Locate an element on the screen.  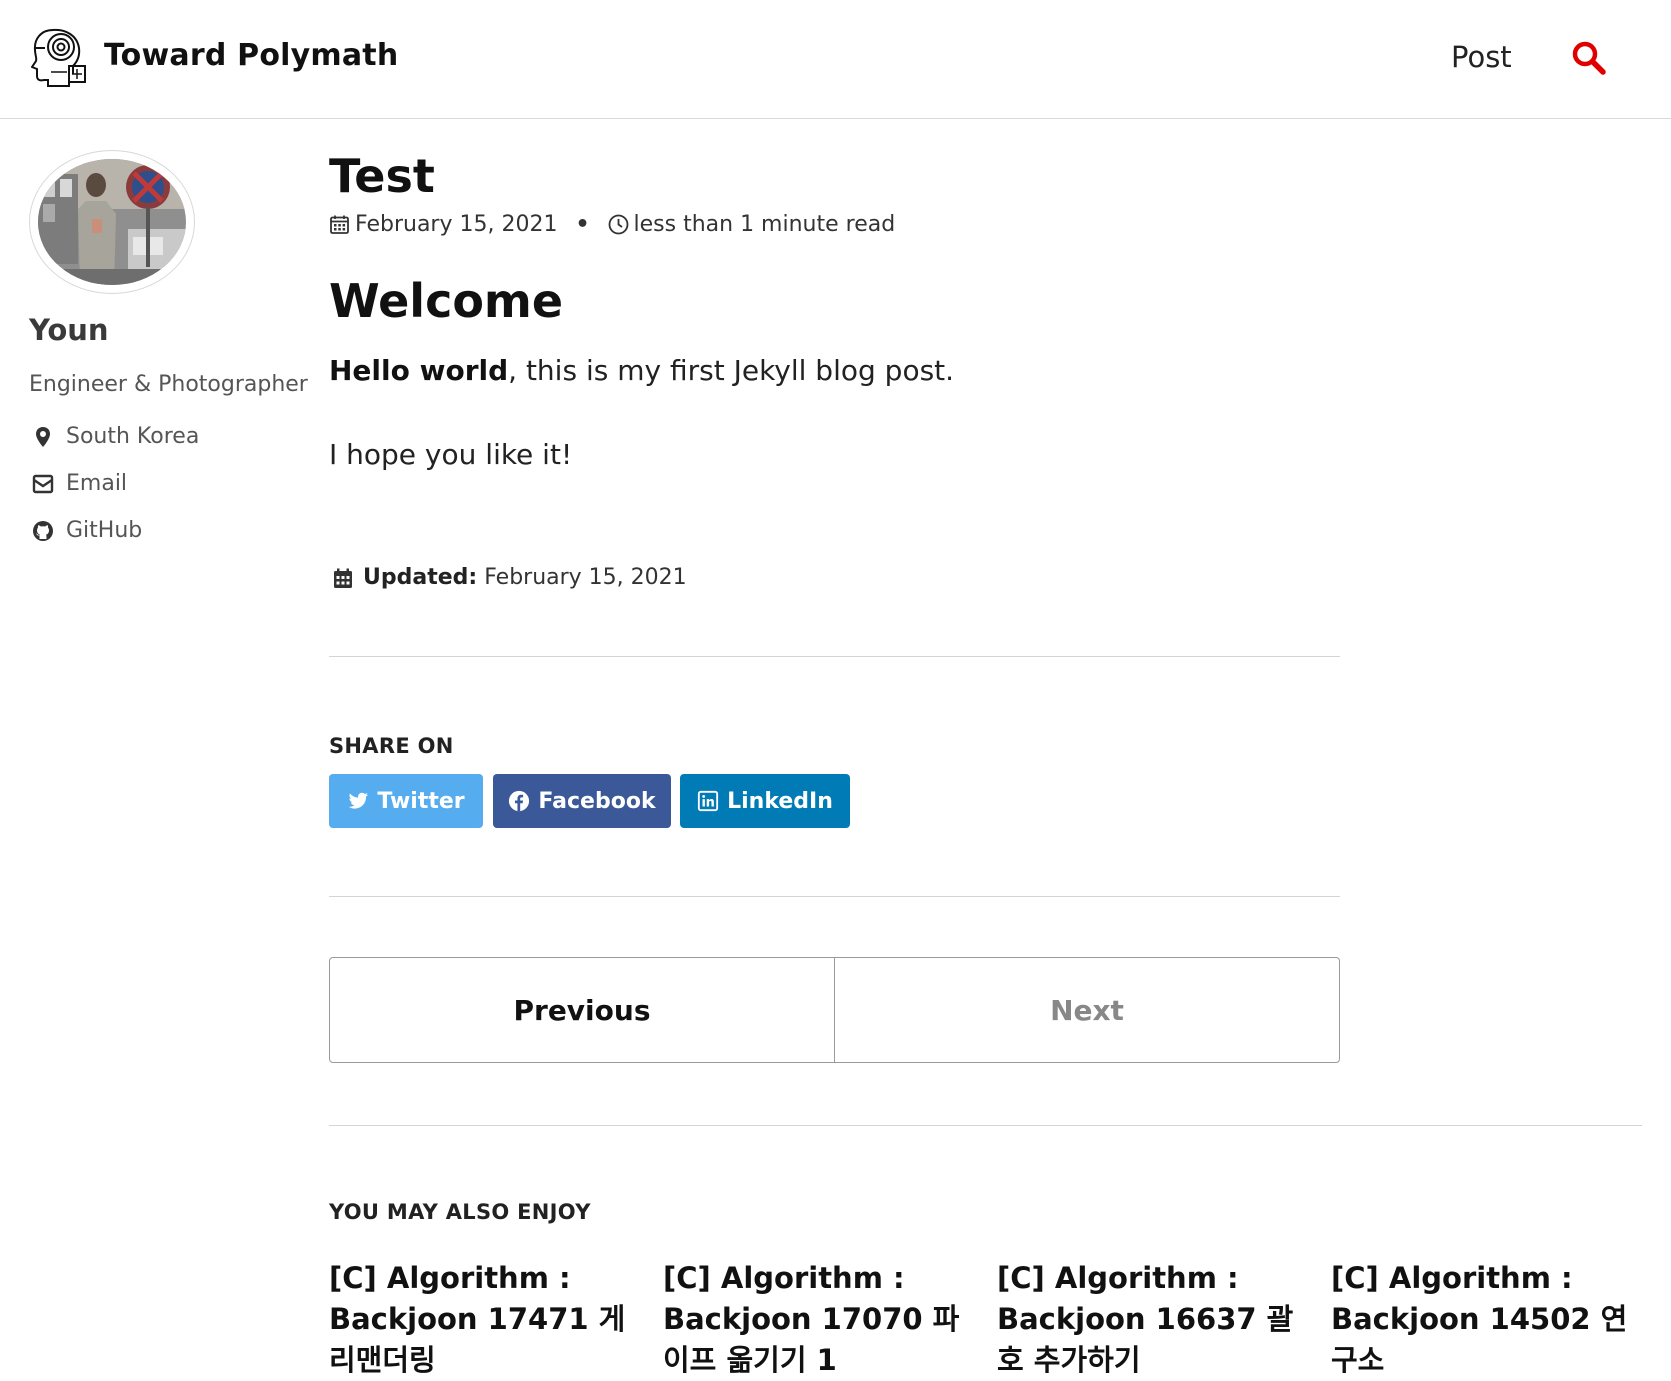
updated-label: Updated: is located at coordinates (420, 577).